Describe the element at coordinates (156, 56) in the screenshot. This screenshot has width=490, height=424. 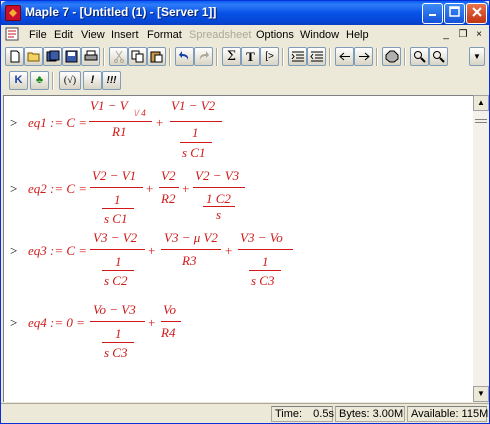
I see `paste-button` at that location.